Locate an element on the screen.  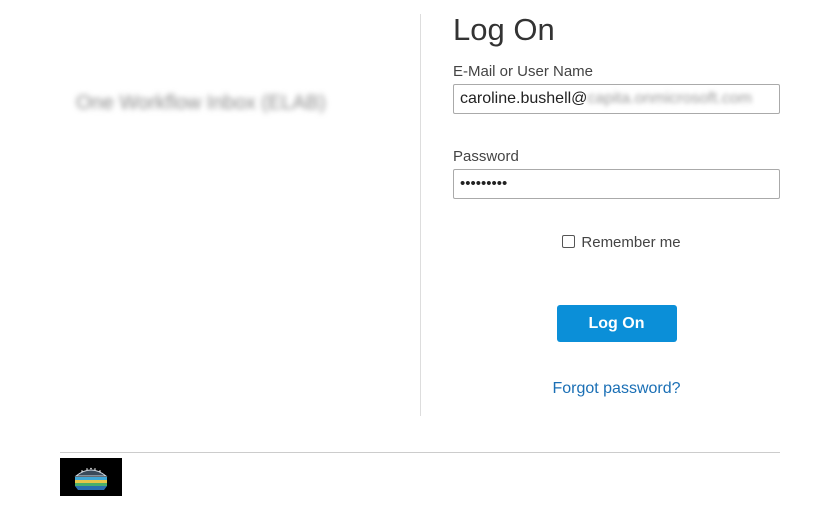
password-mask: ••••••••• is located at coordinates (484, 183).